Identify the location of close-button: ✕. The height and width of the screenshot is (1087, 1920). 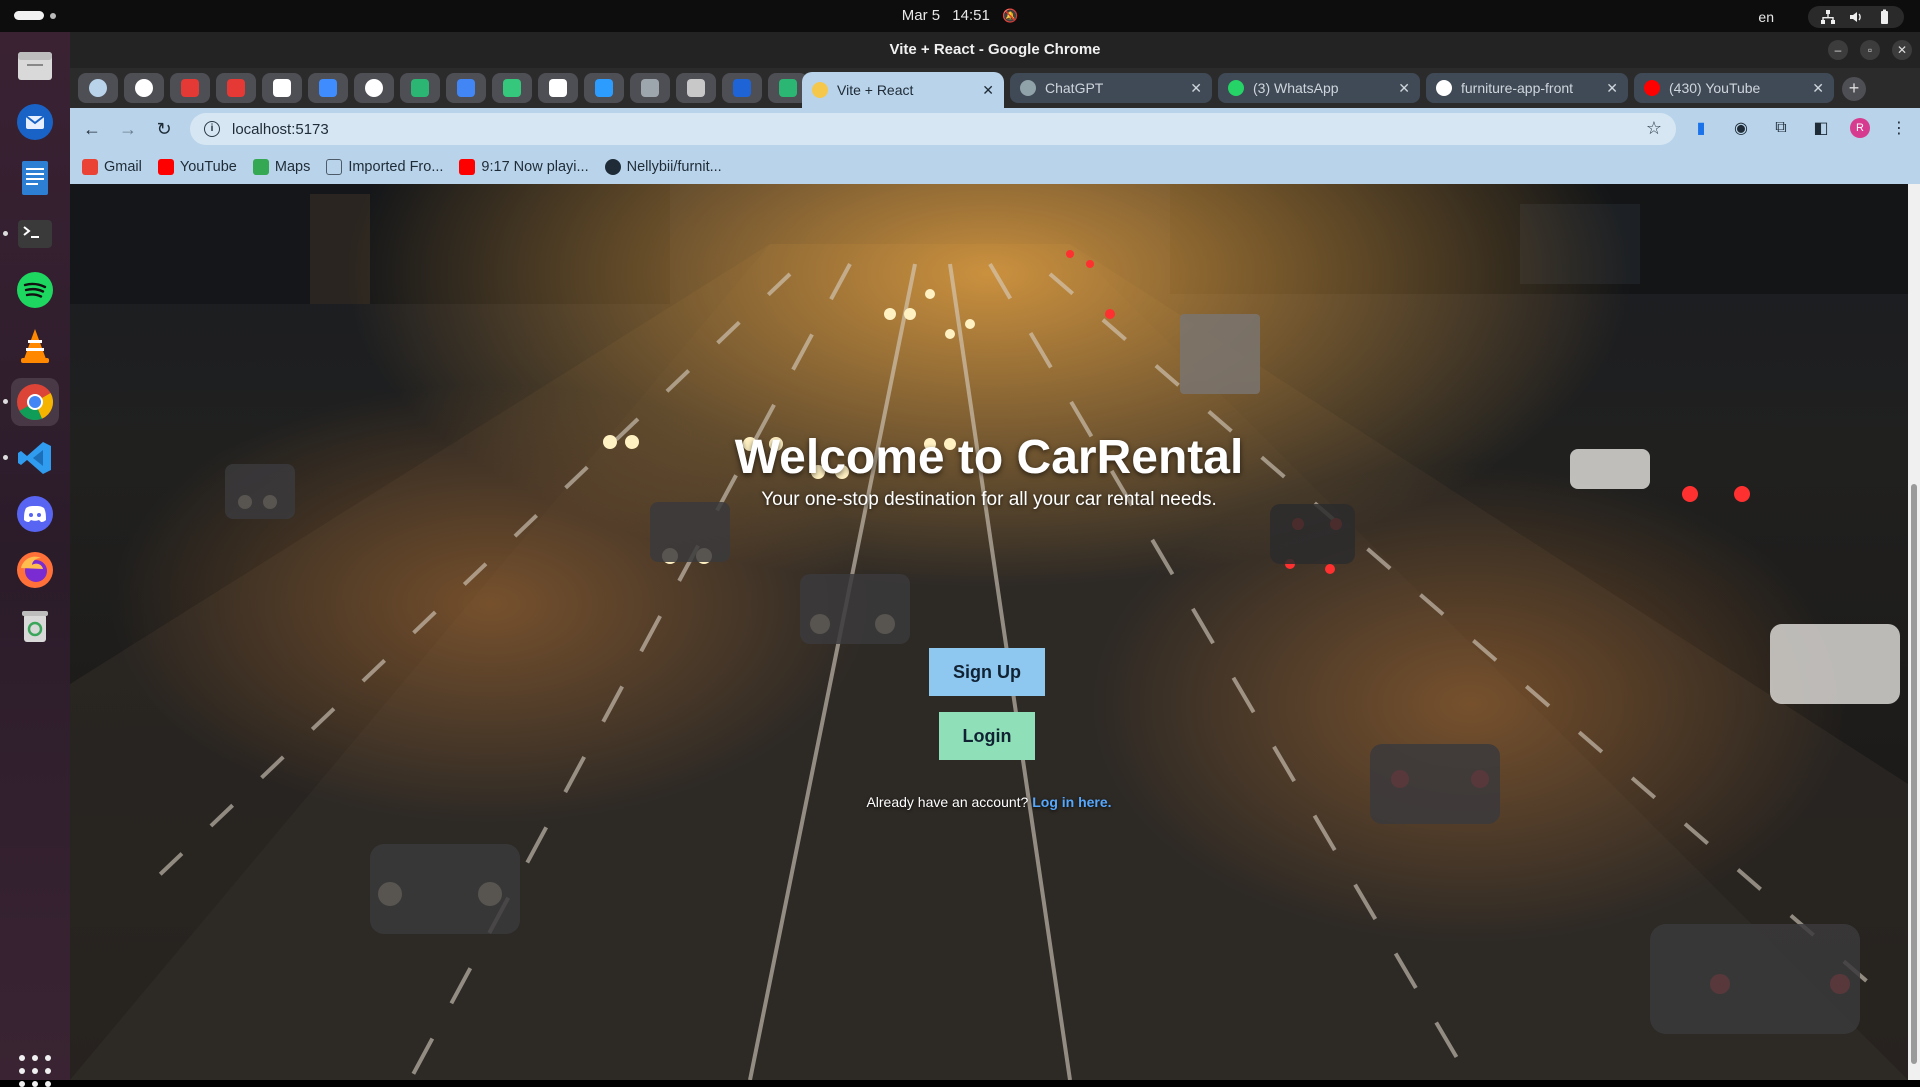
(1902, 50).